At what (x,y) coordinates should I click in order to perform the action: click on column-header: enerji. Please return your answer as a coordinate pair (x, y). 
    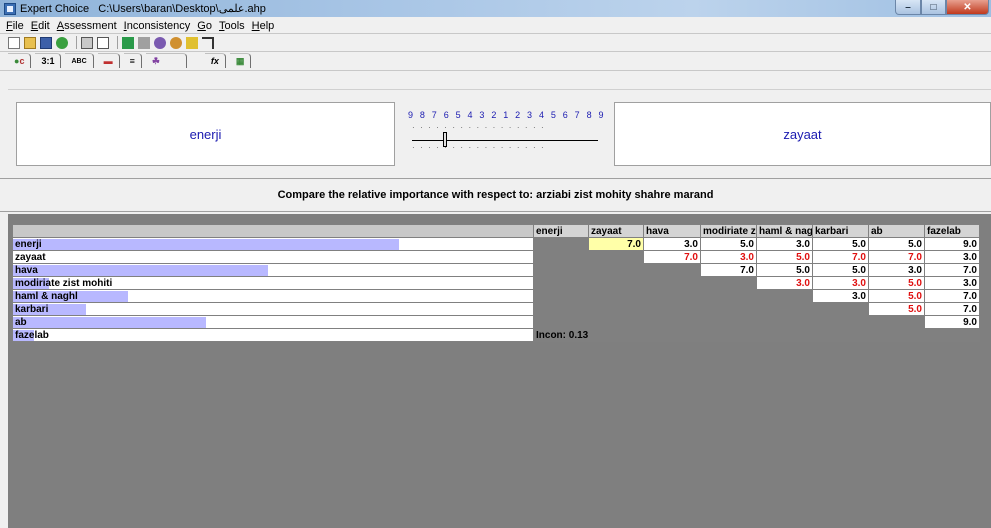
    Looking at the image, I should click on (561, 231).